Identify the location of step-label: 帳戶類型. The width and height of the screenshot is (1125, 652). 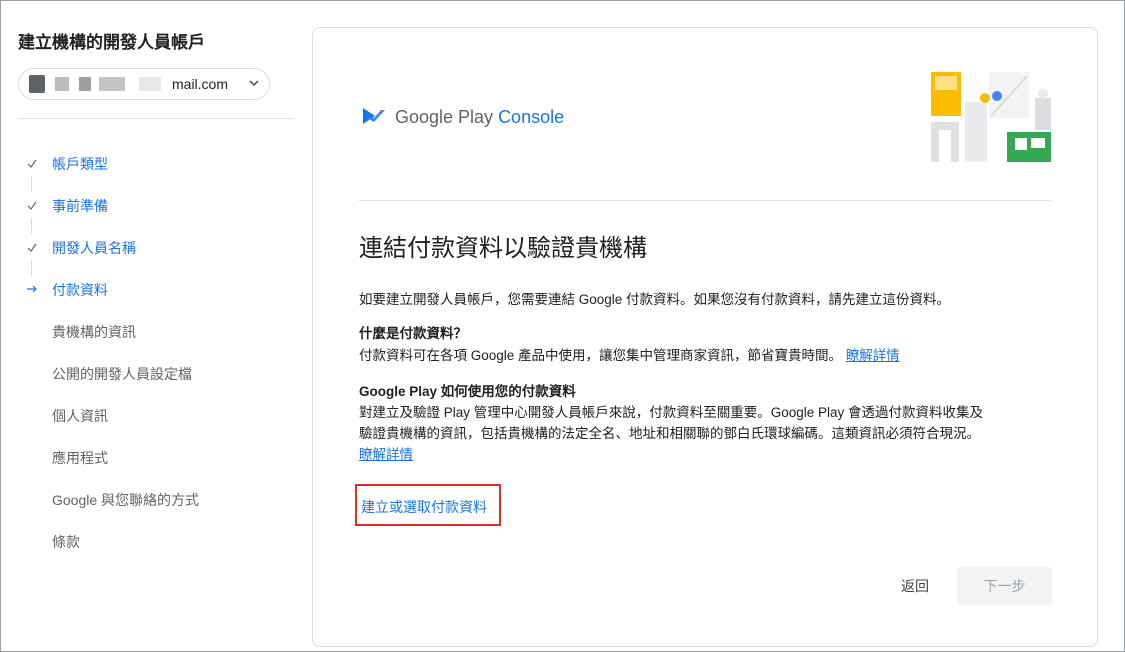
(80, 164).